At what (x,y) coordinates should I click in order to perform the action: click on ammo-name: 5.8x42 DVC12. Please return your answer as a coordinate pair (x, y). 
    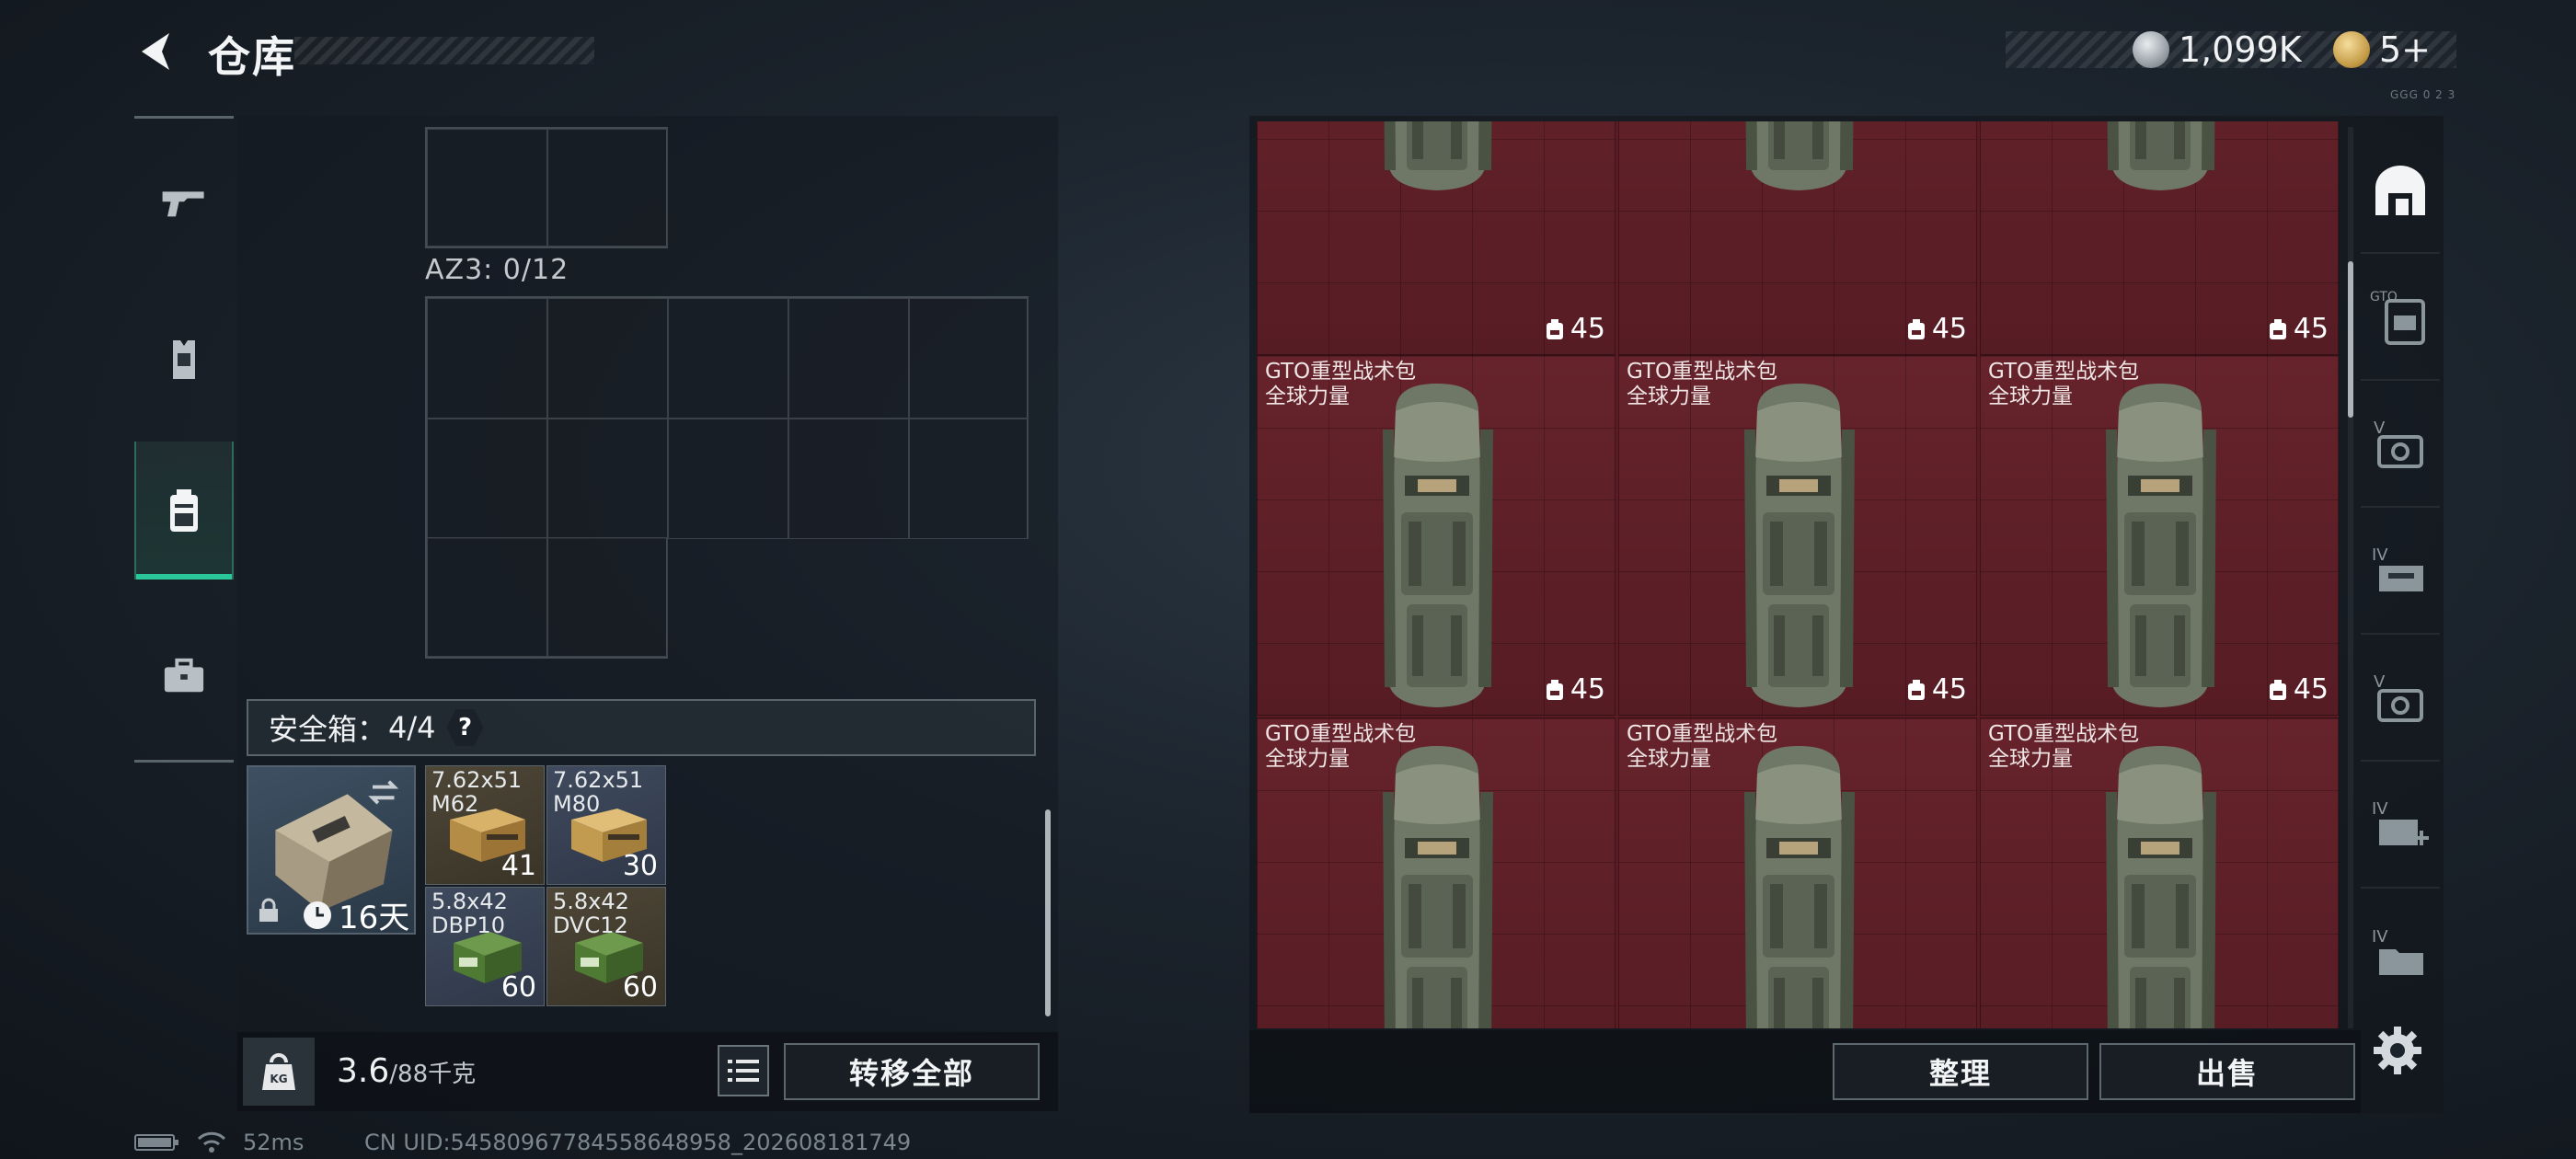
    Looking at the image, I should click on (591, 913).